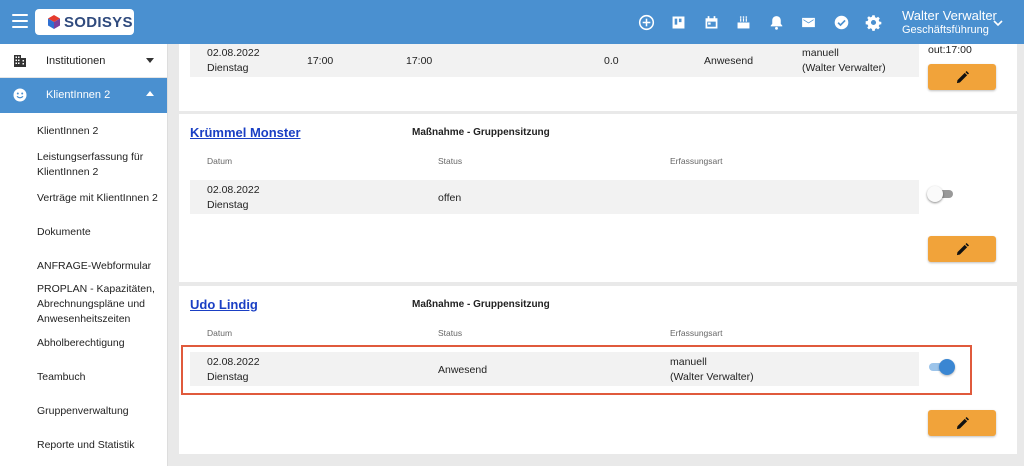 The height and width of the screenshot is (466, 1024). I want to click on sidebar-item-institutionen: Institutionen, so click(83, 61).